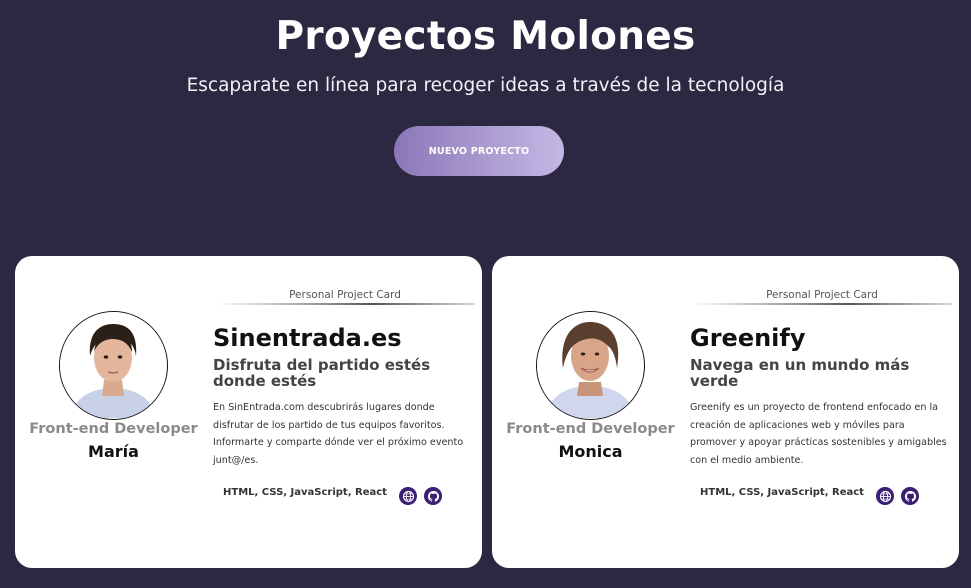 The height and width of the screenshot is (588, 971). I want to click on author-name: María, so click(113, 451).